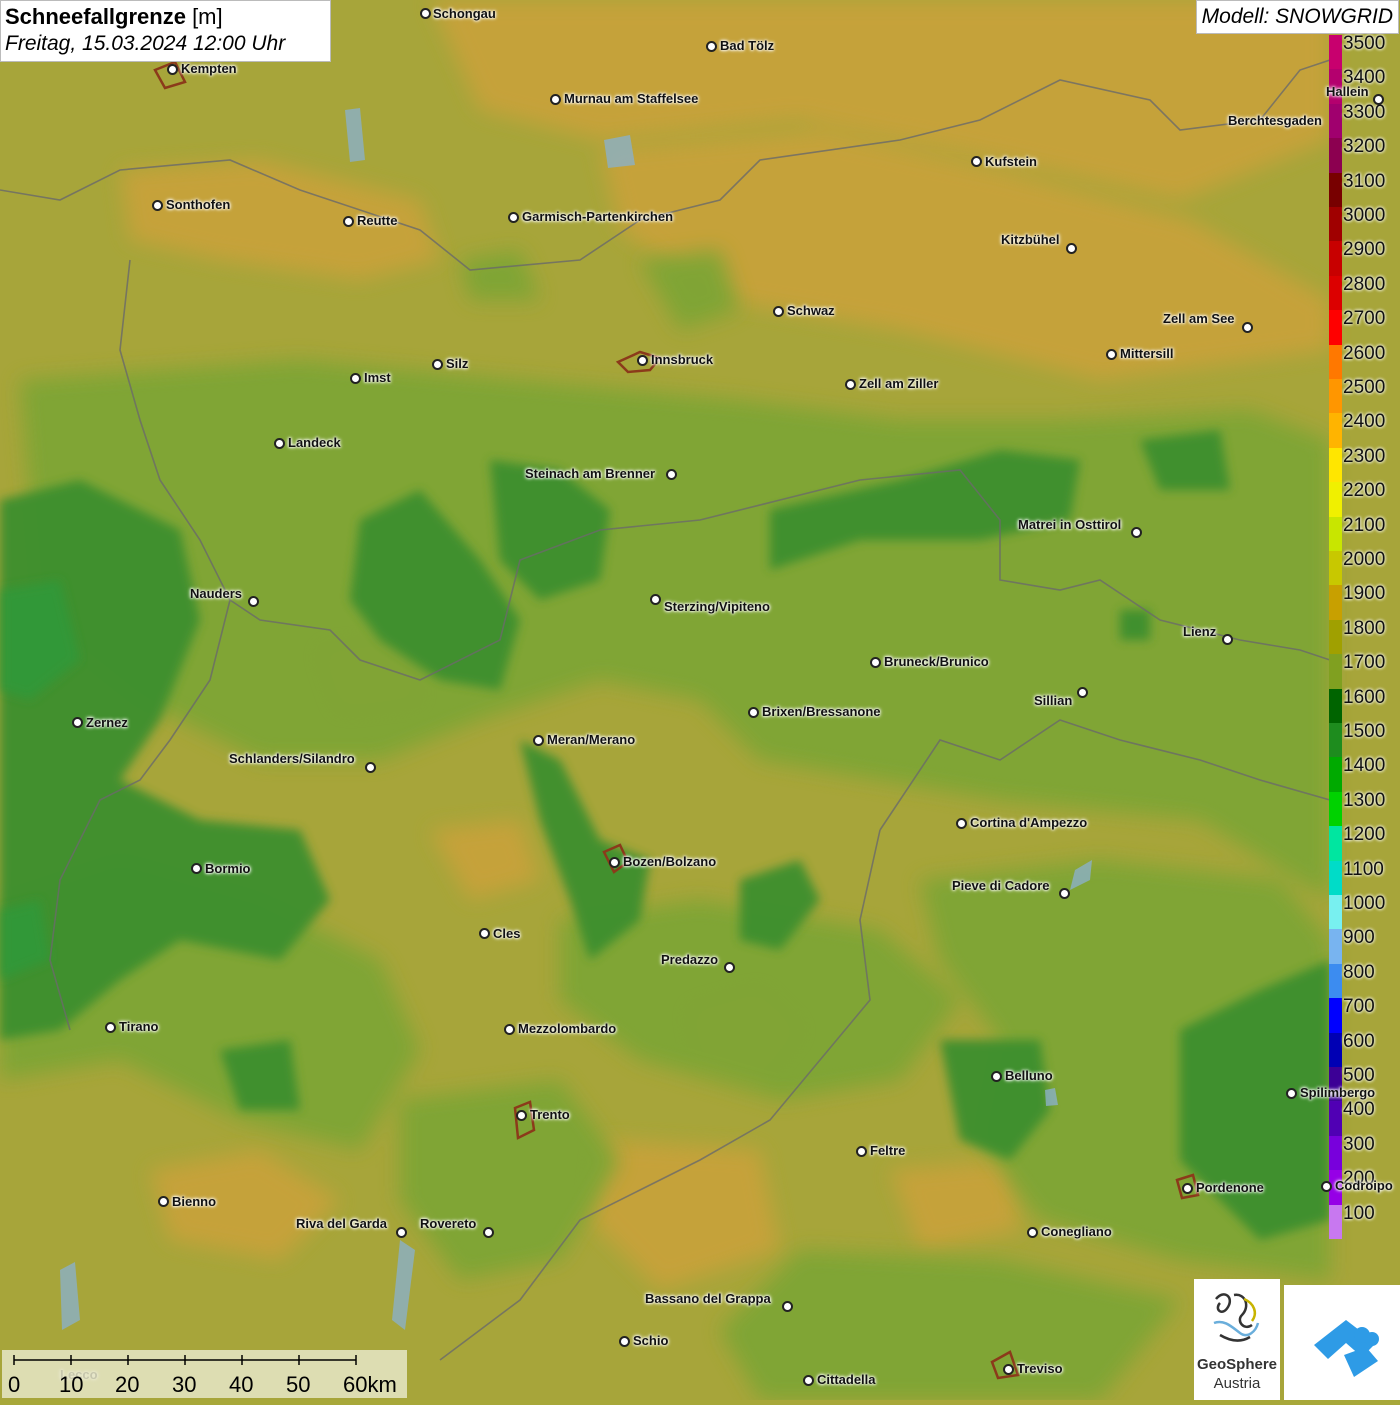 The height and width of the screenshot is (1405, 1400). What do you see at coordinates (936, 661) in the screenshot?
I see `city-label: Bruneck/Brunico` at bounding box center [936, 661].